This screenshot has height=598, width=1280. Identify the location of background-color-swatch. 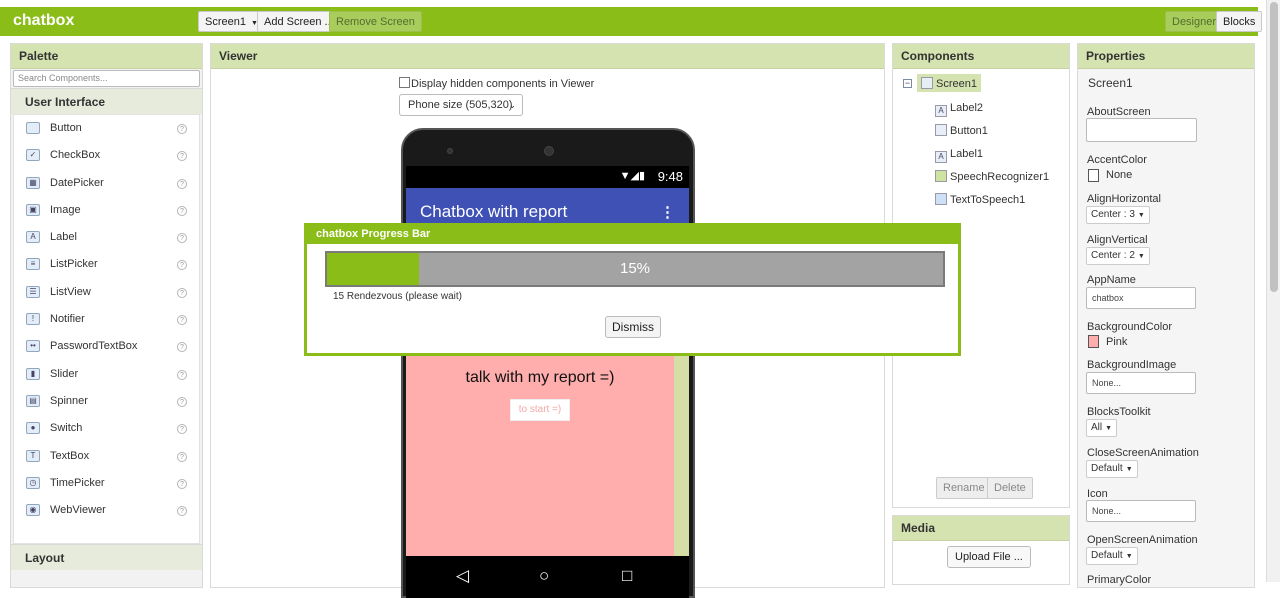
(1093, 341).